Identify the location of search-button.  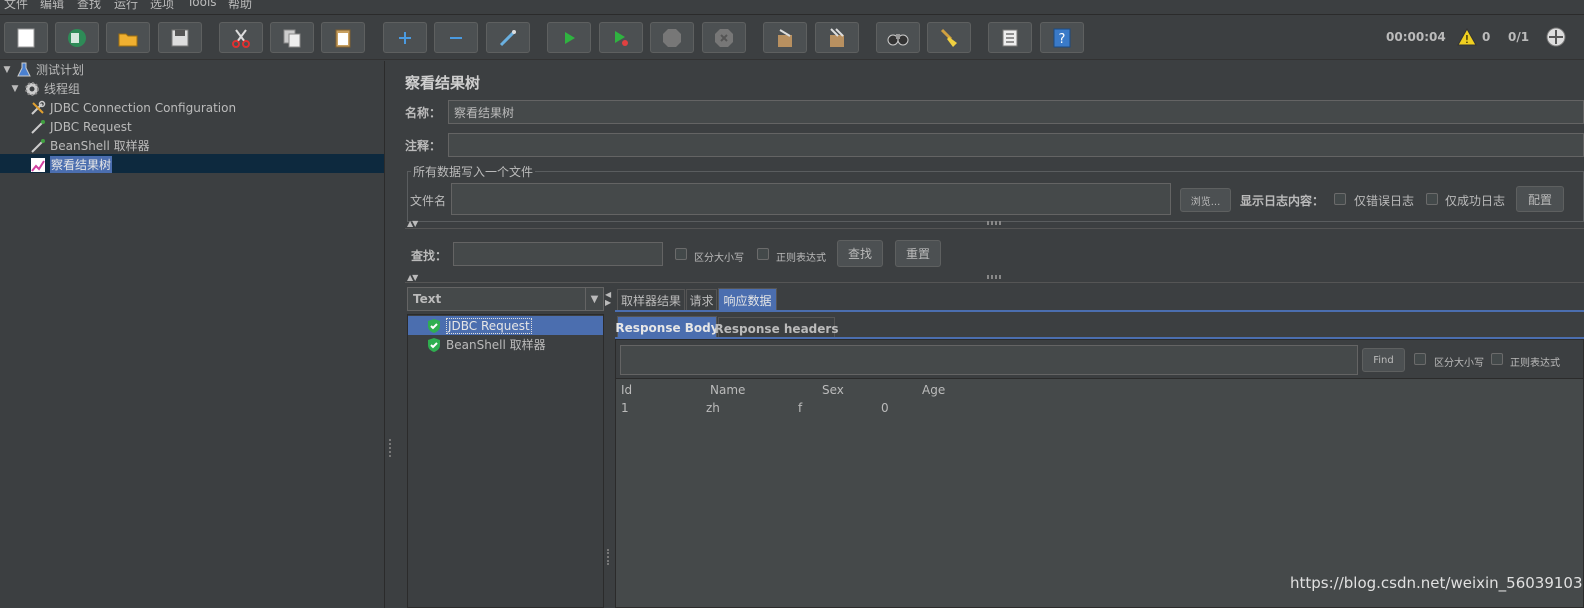
(898, 37).